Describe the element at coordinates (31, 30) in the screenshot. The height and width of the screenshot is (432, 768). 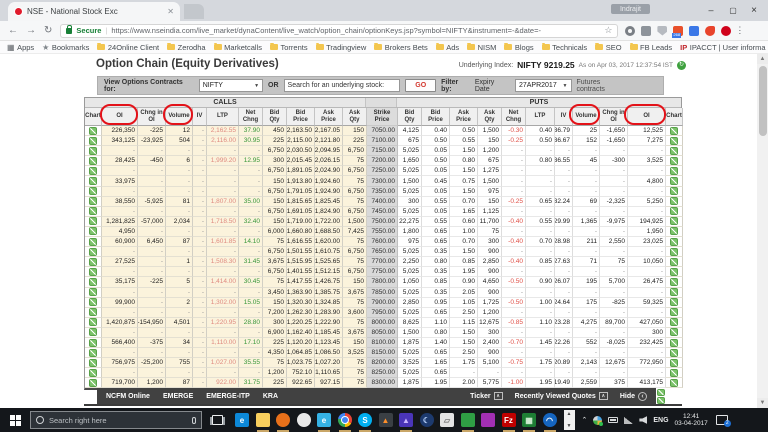
I see `forward-icon: →` at that location.